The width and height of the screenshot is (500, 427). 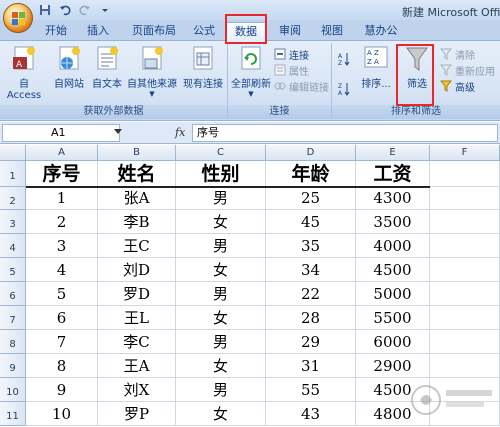 I want to click on row-header: 11, so click(x=13, y=414).